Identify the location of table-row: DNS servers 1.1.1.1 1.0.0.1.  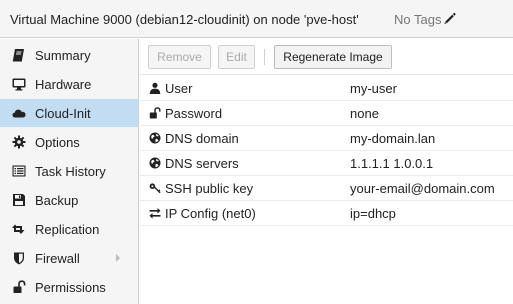
(326, 163).